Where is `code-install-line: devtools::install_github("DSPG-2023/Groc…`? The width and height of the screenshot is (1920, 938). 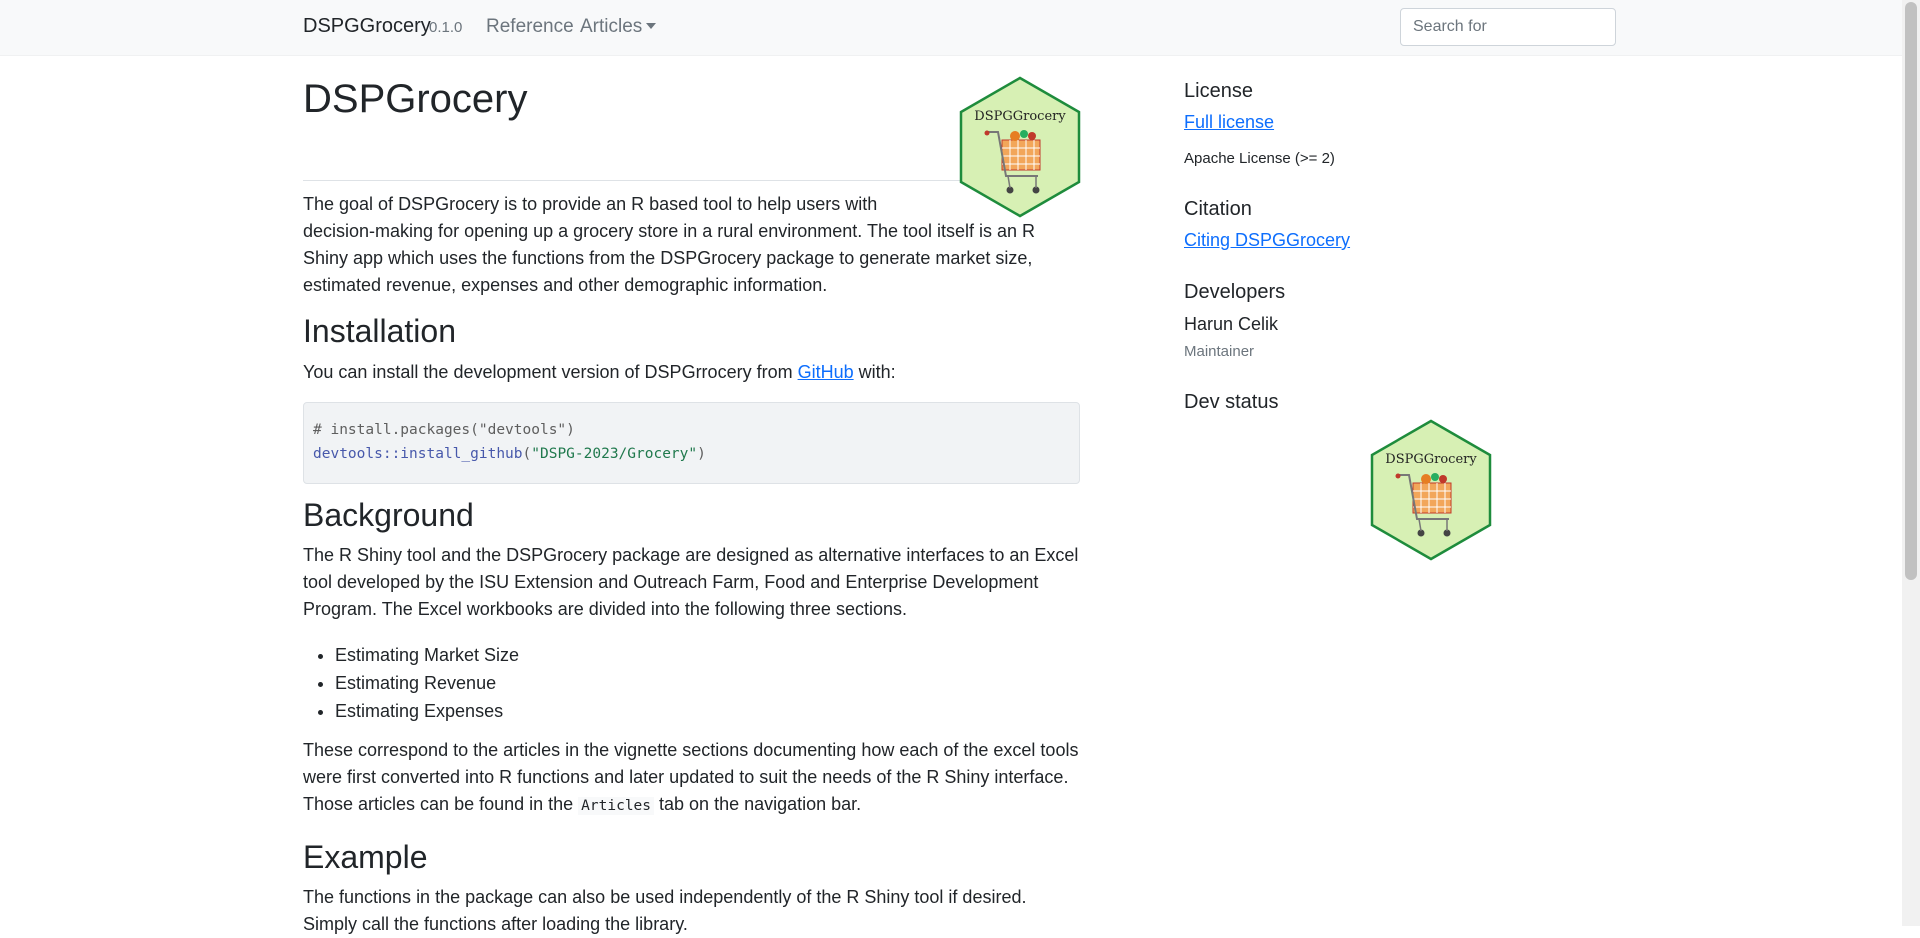
code-install-line: devtools::install_github("DSPG-2023/Groc… is located at coordinates (509, 454).